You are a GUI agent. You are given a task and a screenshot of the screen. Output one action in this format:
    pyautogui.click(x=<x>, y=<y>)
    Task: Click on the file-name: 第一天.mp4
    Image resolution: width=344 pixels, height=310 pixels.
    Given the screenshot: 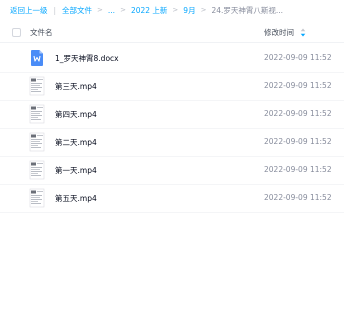 What is the action you would take?
    pyautogui.click(x=76, y=170)
    